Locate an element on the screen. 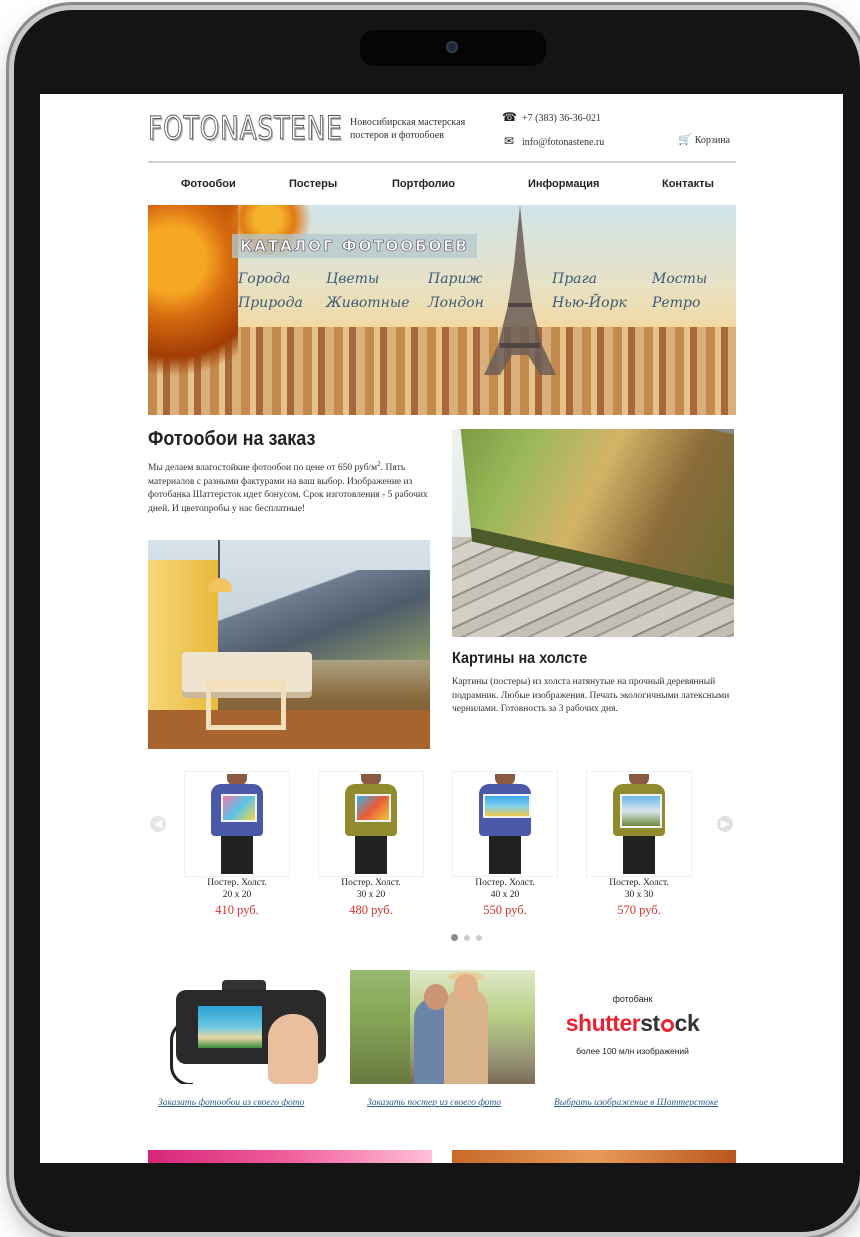 The width and height of the screenshot is (860, 1237). product-card: Постер. Холст. 20 х 20 410 руб. is located at coordinates (237, 844).